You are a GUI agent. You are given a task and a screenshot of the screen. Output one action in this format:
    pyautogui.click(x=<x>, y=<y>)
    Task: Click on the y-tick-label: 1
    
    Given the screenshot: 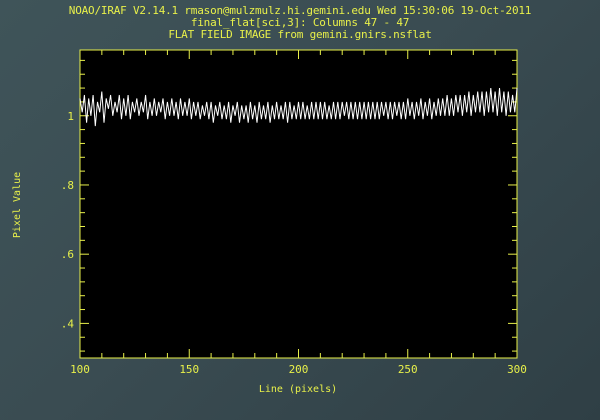 What is the action you would take?
    pyautogui.click(x=70, y=116)
    